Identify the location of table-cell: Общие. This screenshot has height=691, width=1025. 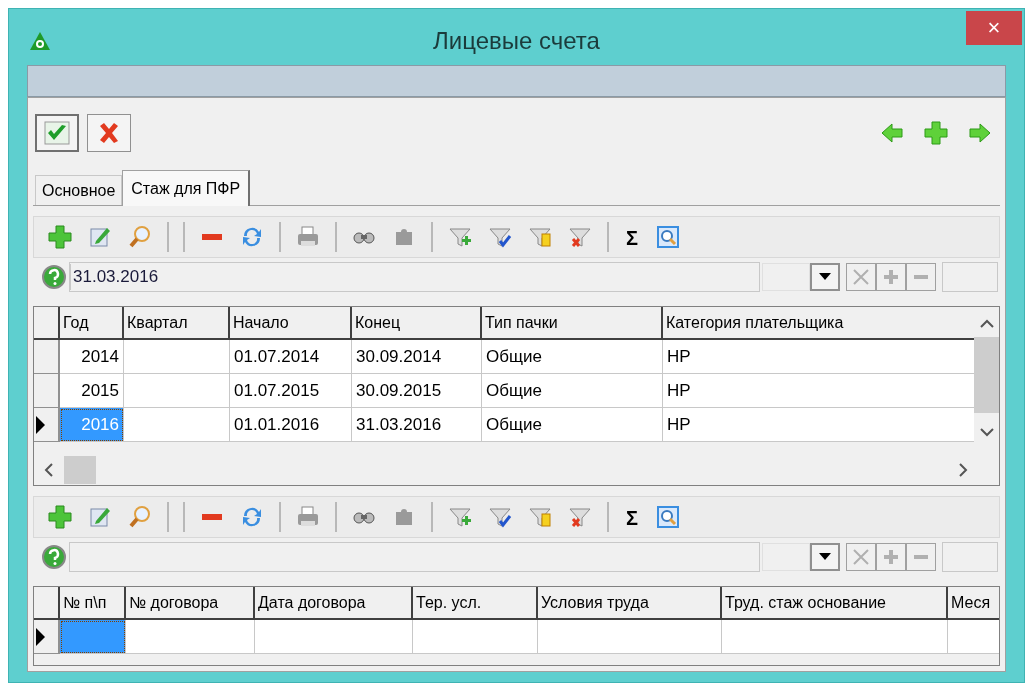
(572, 425).